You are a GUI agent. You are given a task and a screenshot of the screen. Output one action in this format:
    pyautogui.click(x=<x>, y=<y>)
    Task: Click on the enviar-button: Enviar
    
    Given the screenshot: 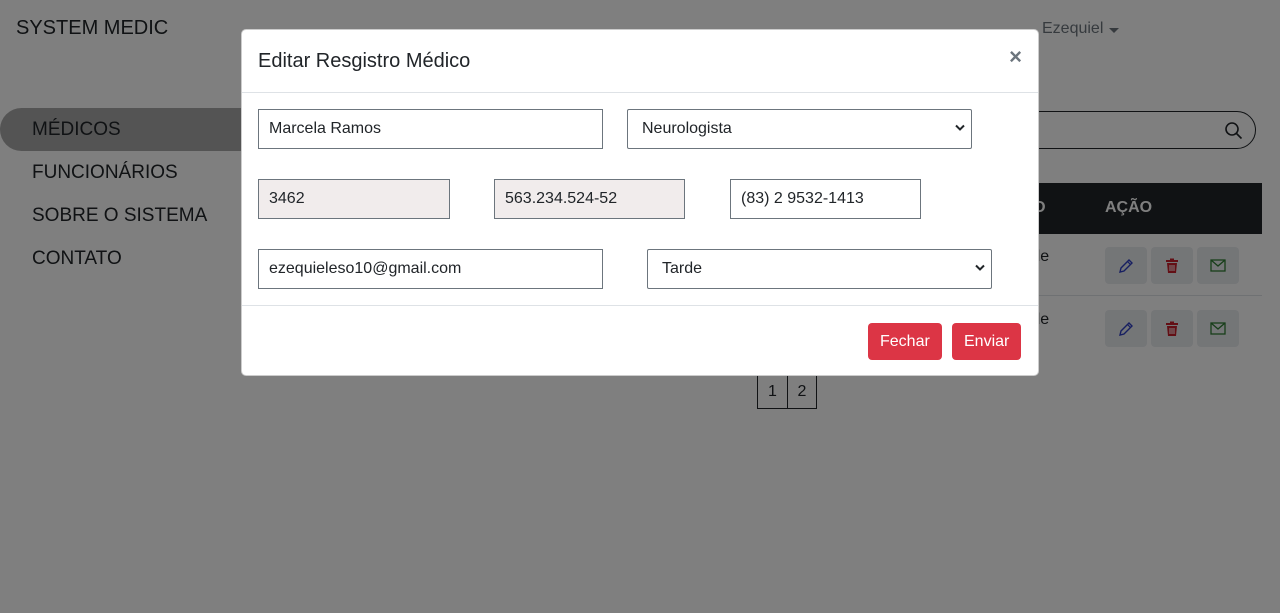 What is the action you would take?
    pyautogui.click(x=987, y=341)
    